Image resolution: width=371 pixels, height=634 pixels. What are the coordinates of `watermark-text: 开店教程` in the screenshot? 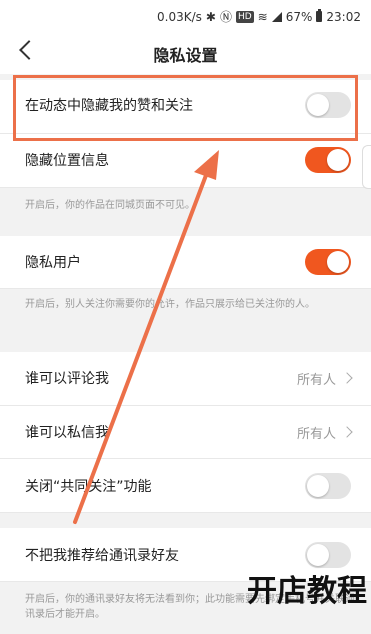 It's located at (307, 591).